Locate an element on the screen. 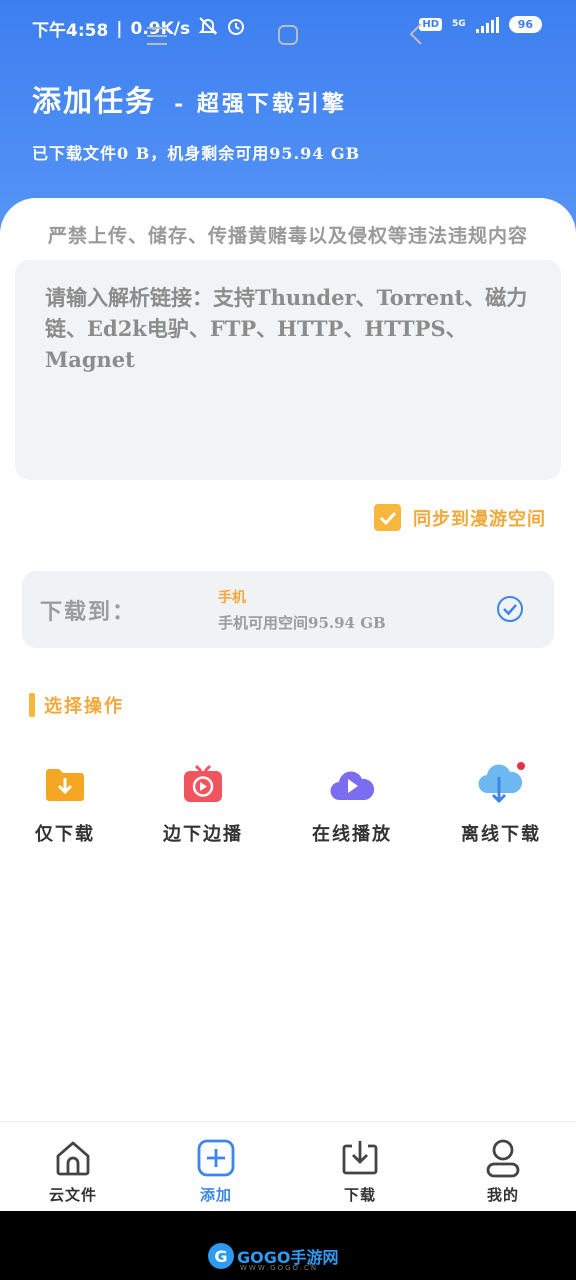 The image size is (576, 1280). cloud-play-icon is located at coordinates (352, 786).